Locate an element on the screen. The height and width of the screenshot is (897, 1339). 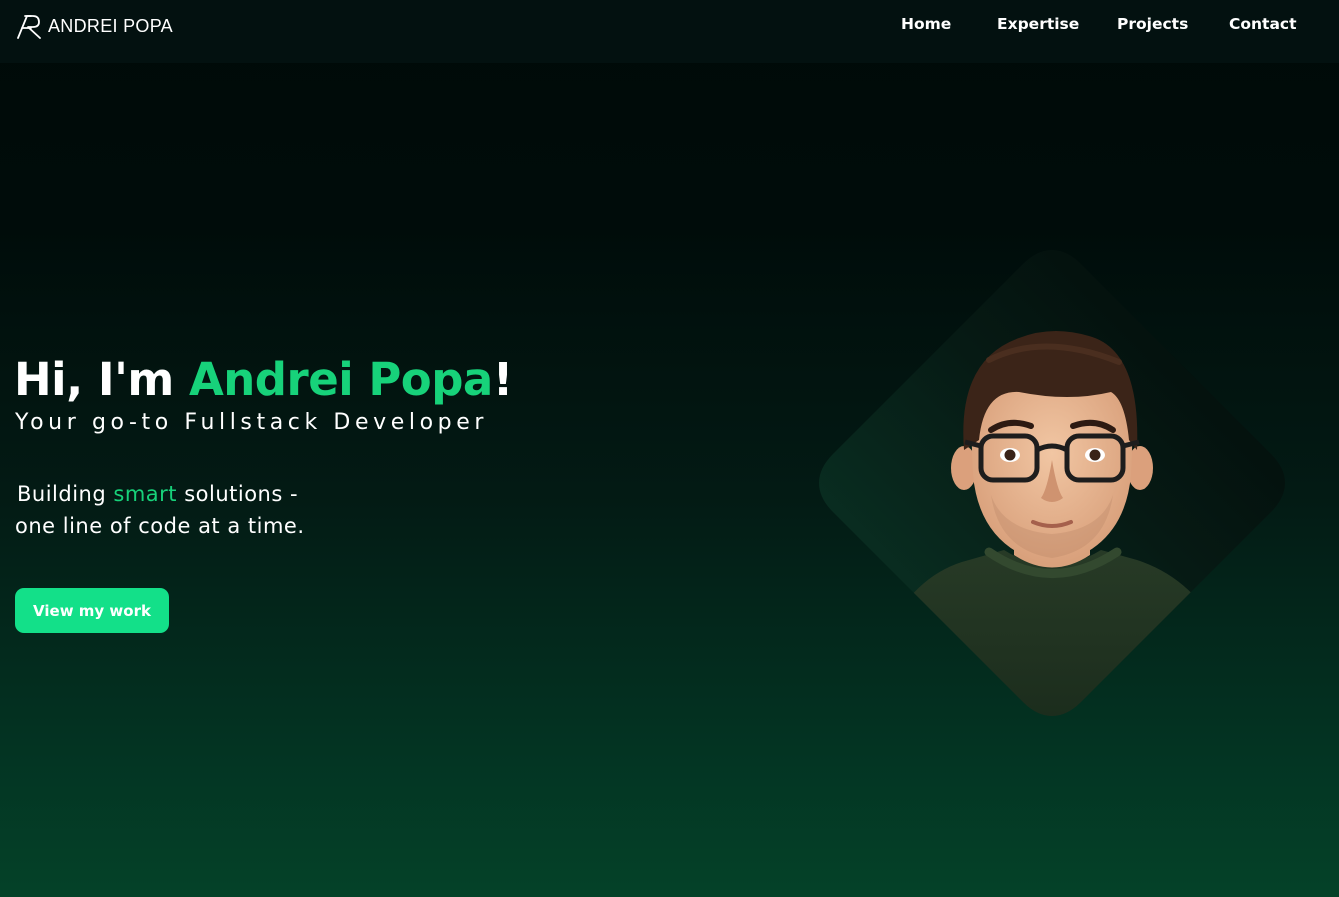
hero-subtitle: Your go-to Fullstack Developer is located at coordinates (251, 422).